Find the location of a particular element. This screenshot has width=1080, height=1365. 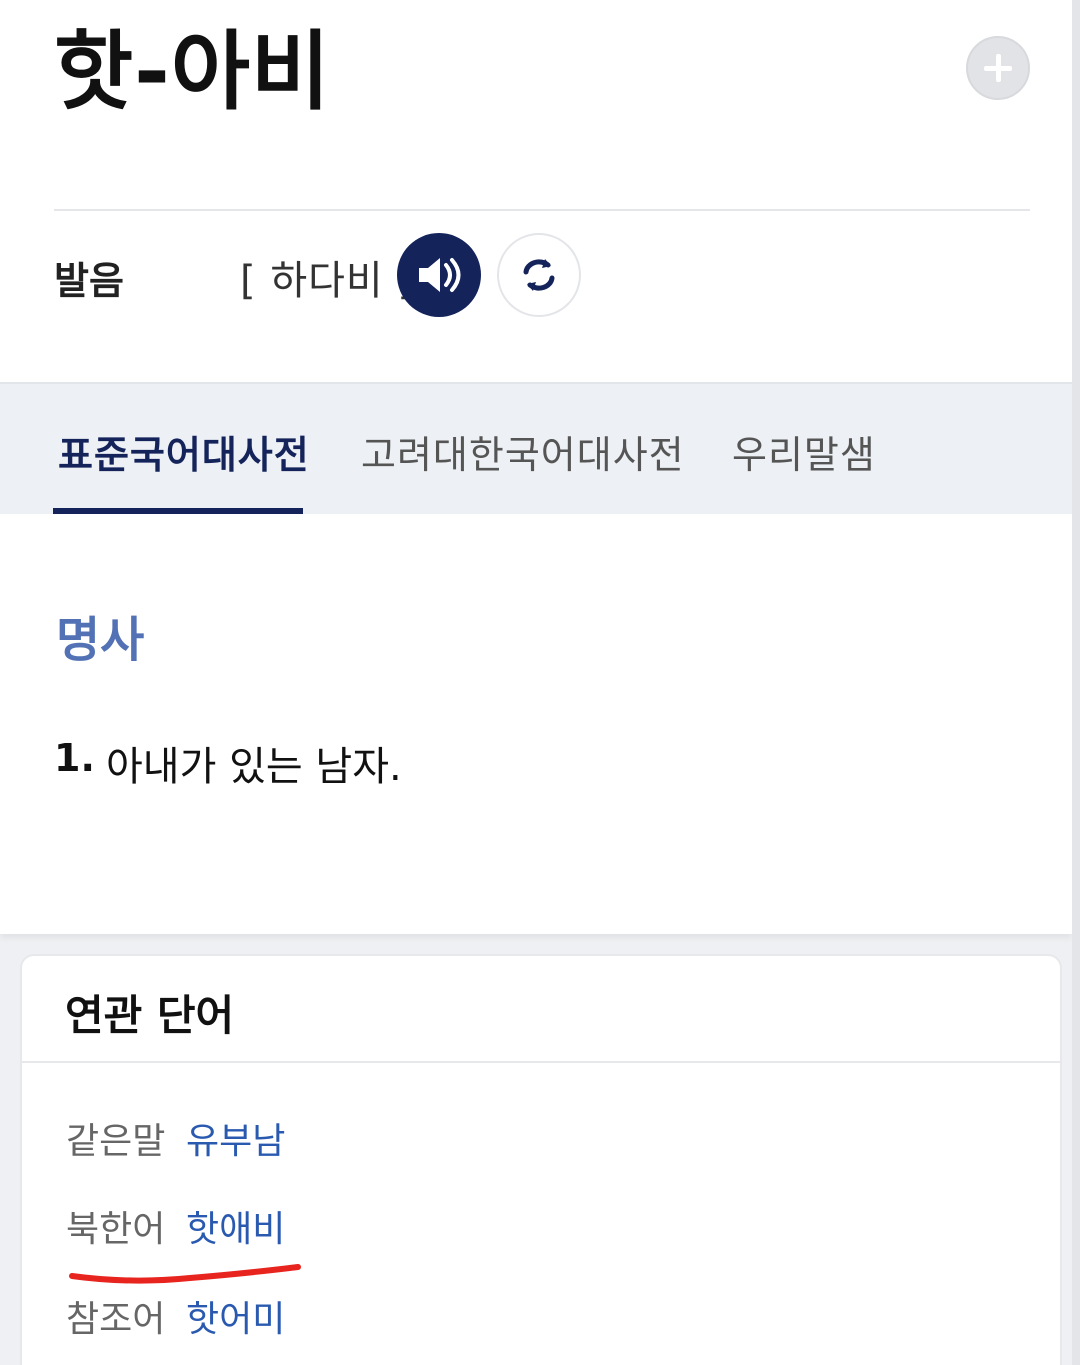

repeat-pronunciation-button is located at coordinates (539, 275).